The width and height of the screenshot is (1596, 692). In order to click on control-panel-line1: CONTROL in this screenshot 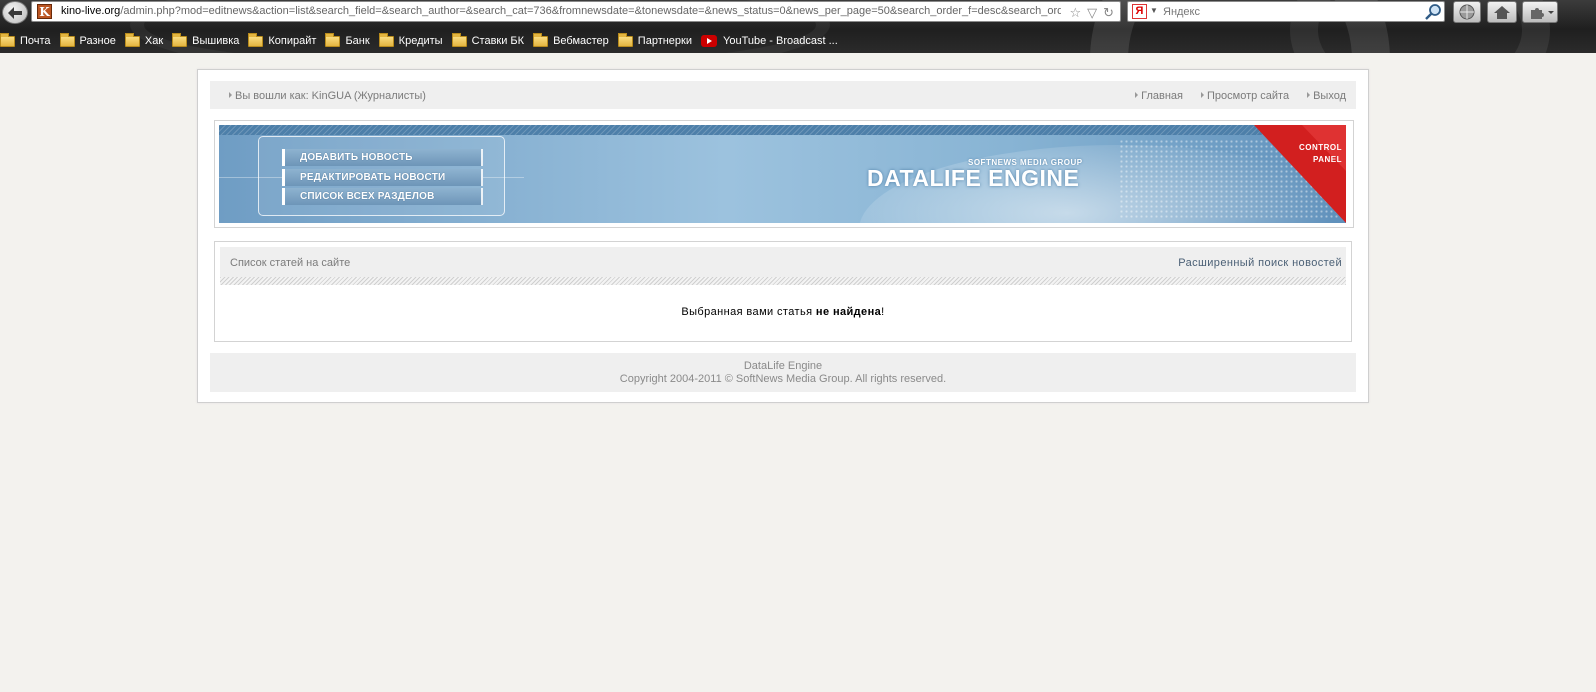, I will do `click(1320, 147)`.